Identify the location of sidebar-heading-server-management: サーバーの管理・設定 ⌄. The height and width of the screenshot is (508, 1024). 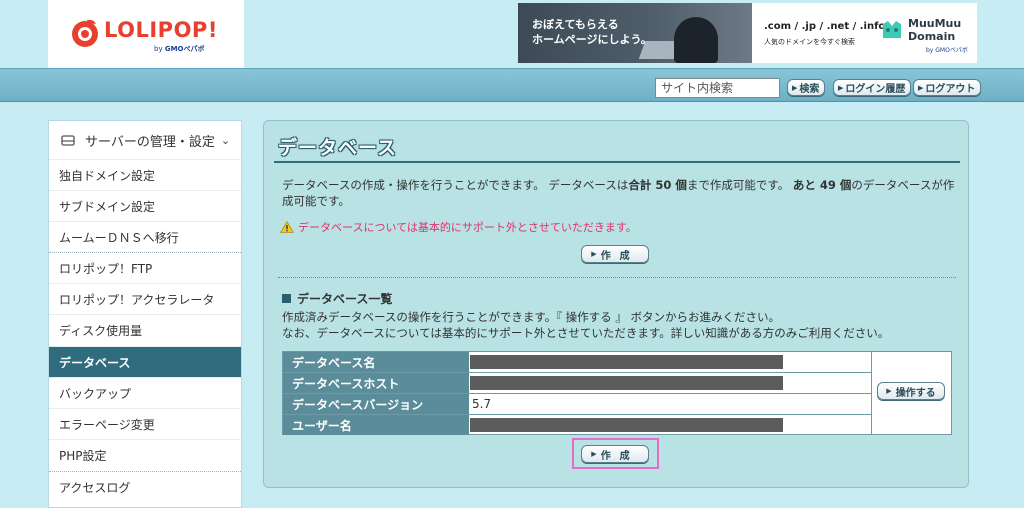
(145, 140).